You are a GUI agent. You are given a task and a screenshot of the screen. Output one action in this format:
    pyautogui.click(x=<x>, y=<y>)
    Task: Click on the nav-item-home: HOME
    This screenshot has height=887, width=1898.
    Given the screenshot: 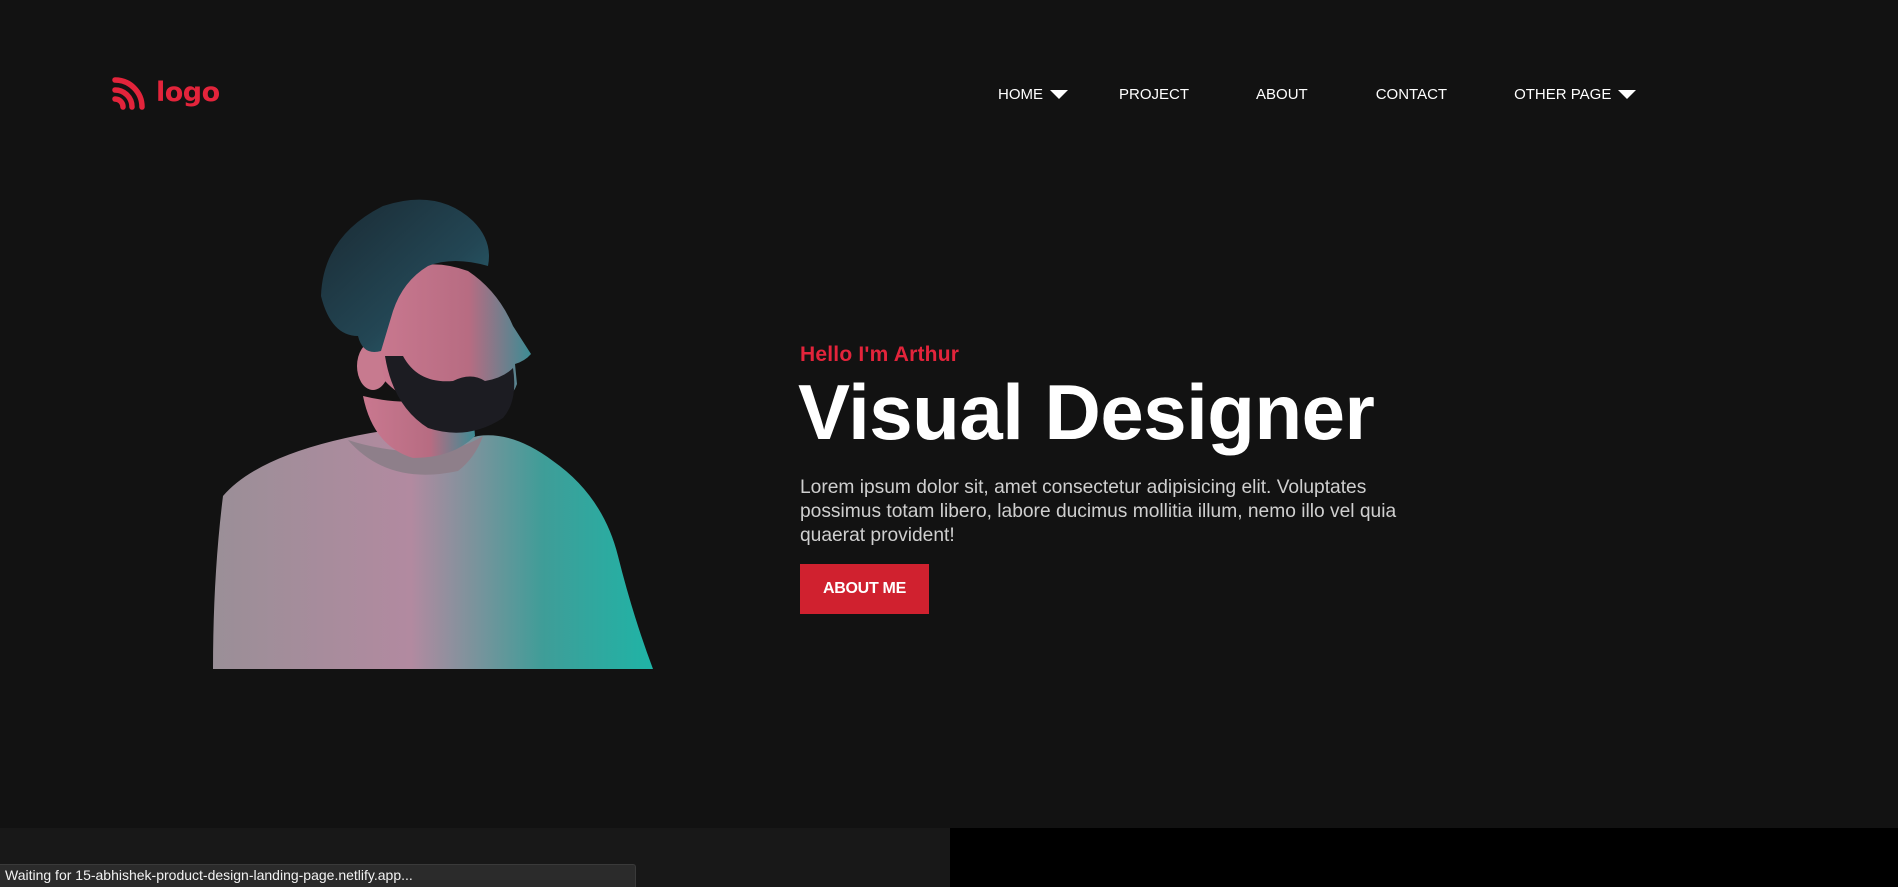 What is the action you would take?
    pyautogui.click(x=1033, y=94)
    